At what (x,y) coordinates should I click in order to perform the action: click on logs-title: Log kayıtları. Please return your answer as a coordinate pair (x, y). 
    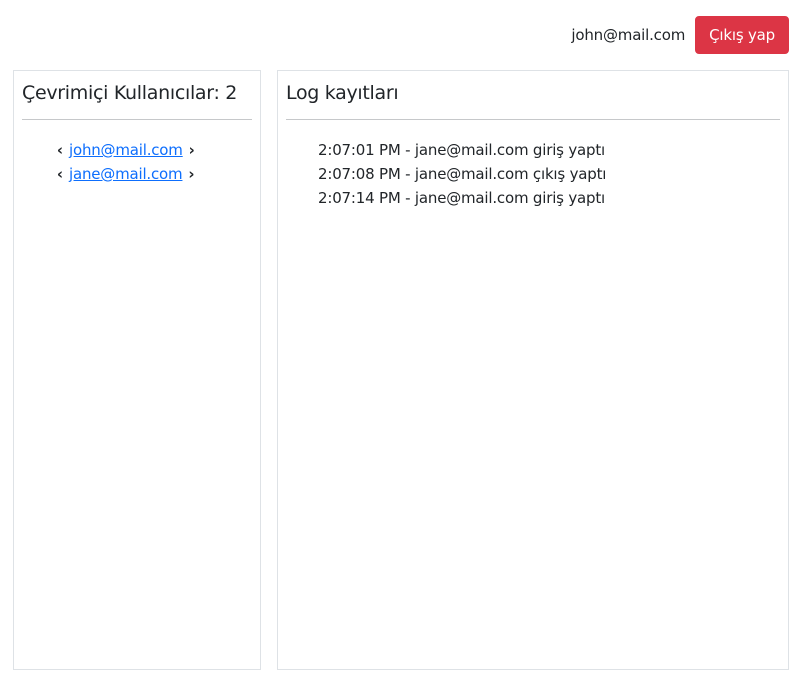
    Looking at the image, I should click on (342, 93).